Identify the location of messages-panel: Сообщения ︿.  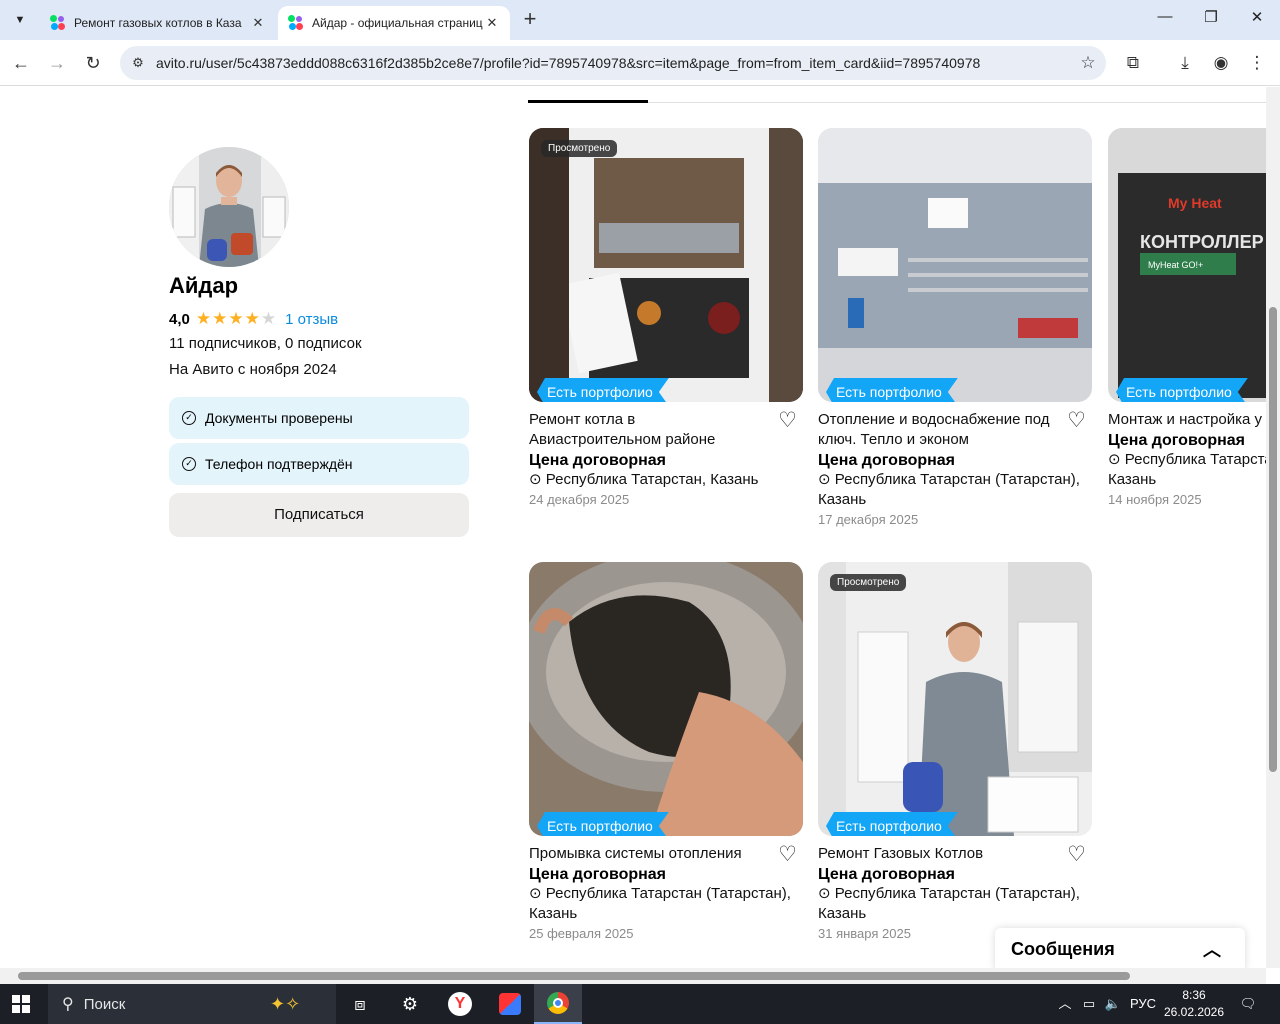
(1120, 949).